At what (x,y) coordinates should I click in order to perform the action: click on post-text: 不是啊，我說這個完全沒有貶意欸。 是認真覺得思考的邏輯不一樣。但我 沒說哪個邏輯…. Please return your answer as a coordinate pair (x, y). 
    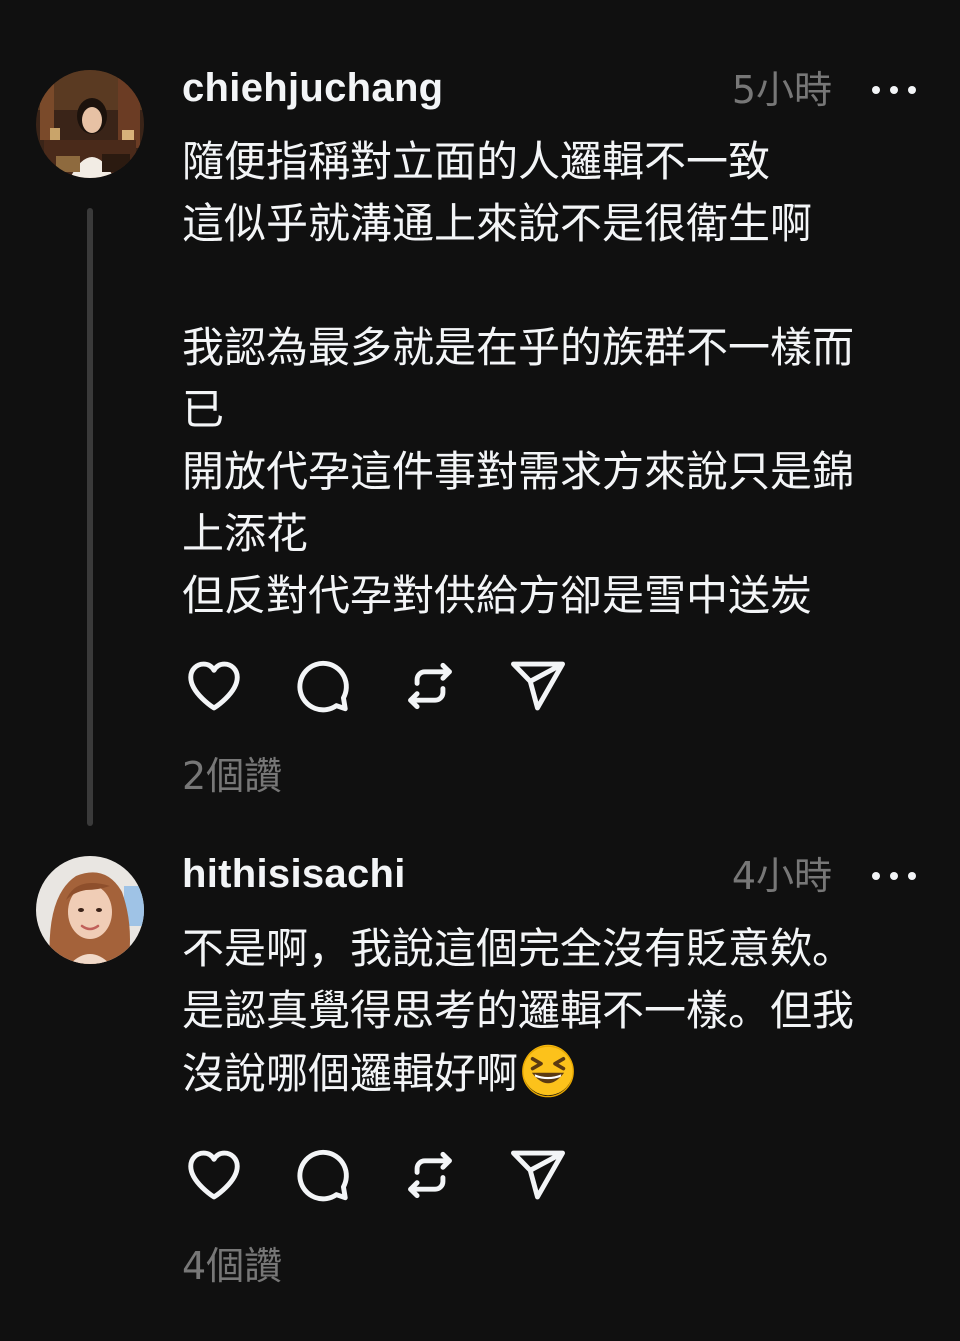
    Looking at the image, I should click on (552, 1011).